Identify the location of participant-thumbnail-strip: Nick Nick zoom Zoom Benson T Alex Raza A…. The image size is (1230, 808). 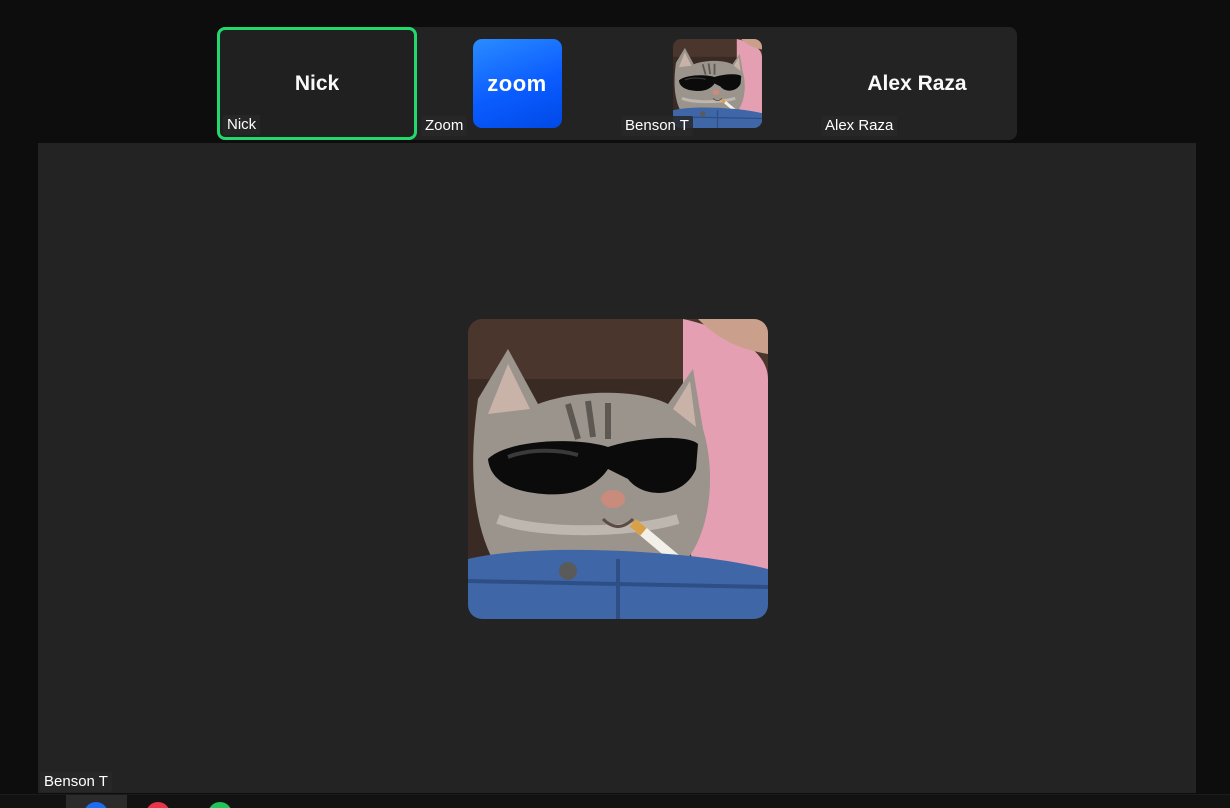
(617, 83).